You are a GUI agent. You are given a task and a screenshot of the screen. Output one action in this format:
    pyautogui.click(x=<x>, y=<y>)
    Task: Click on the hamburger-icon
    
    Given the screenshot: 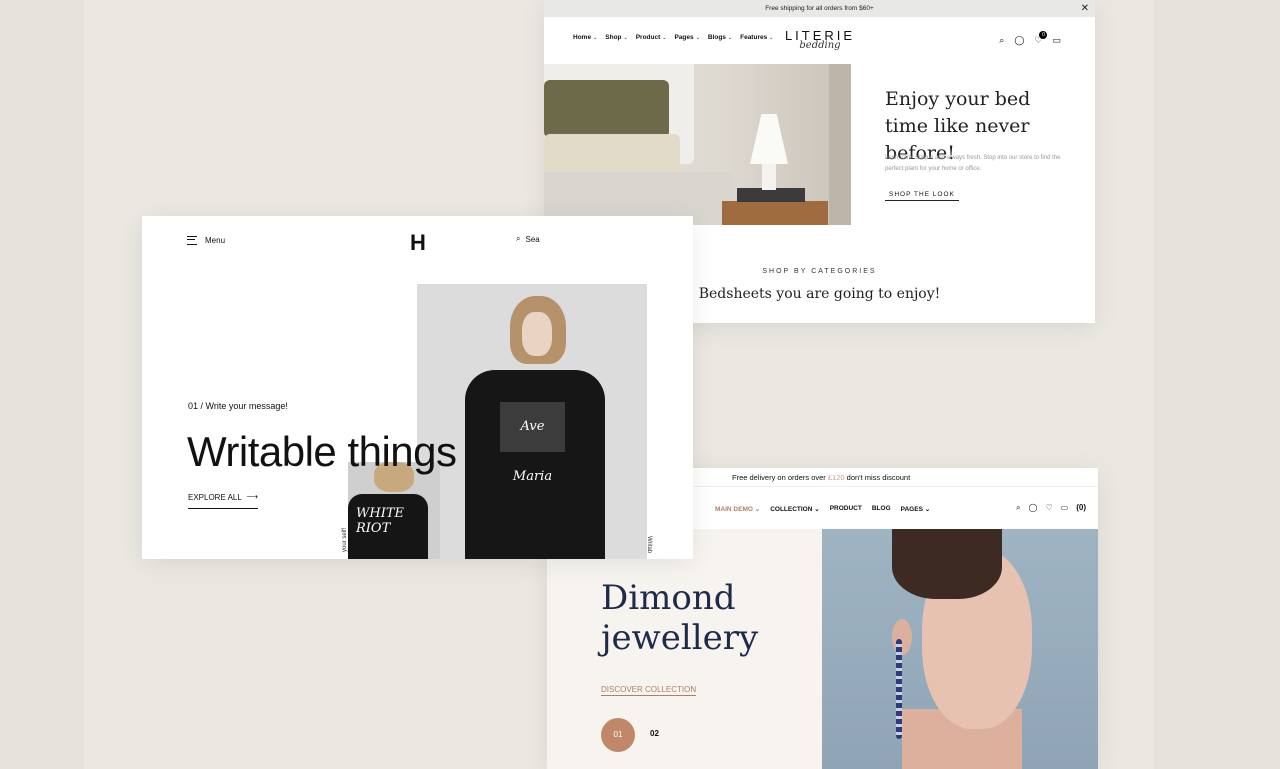 What is the action you would take?
    pyautogui.click(x=192, y=240)
    